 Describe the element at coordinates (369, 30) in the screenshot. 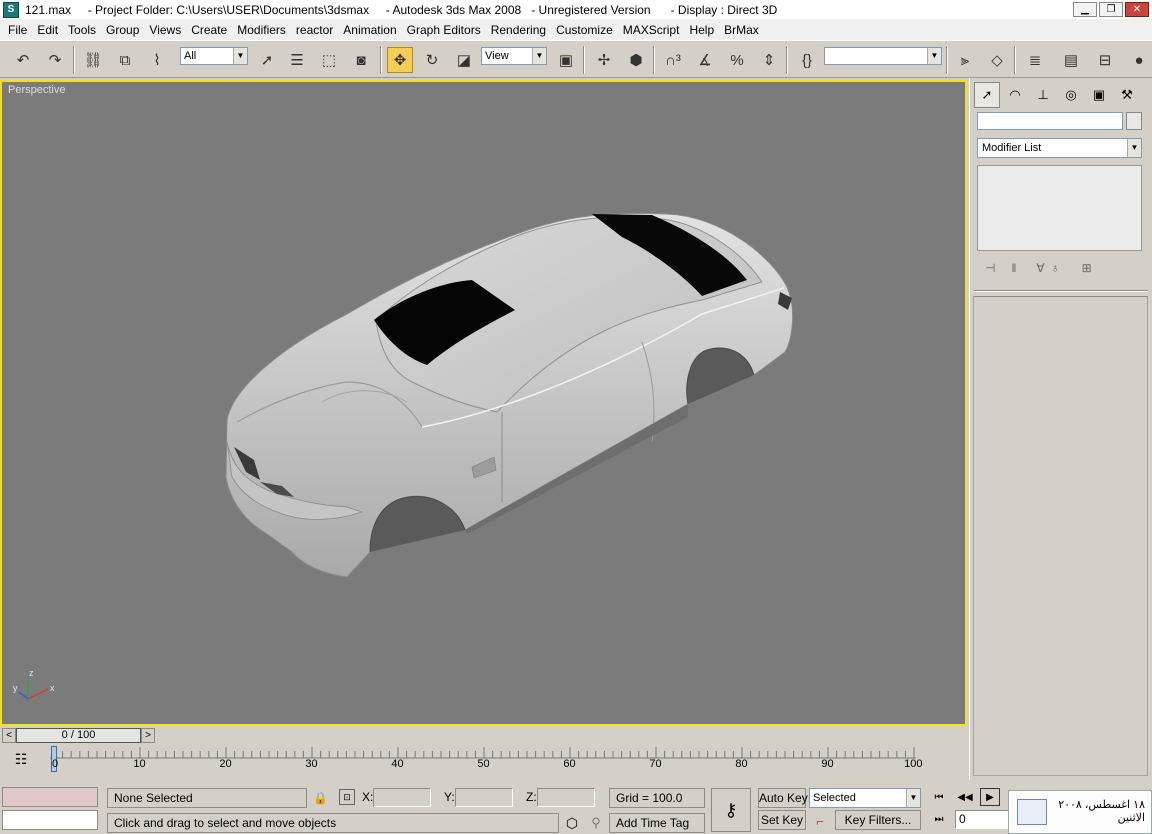

I see `menu-animation: Animation` at that location.